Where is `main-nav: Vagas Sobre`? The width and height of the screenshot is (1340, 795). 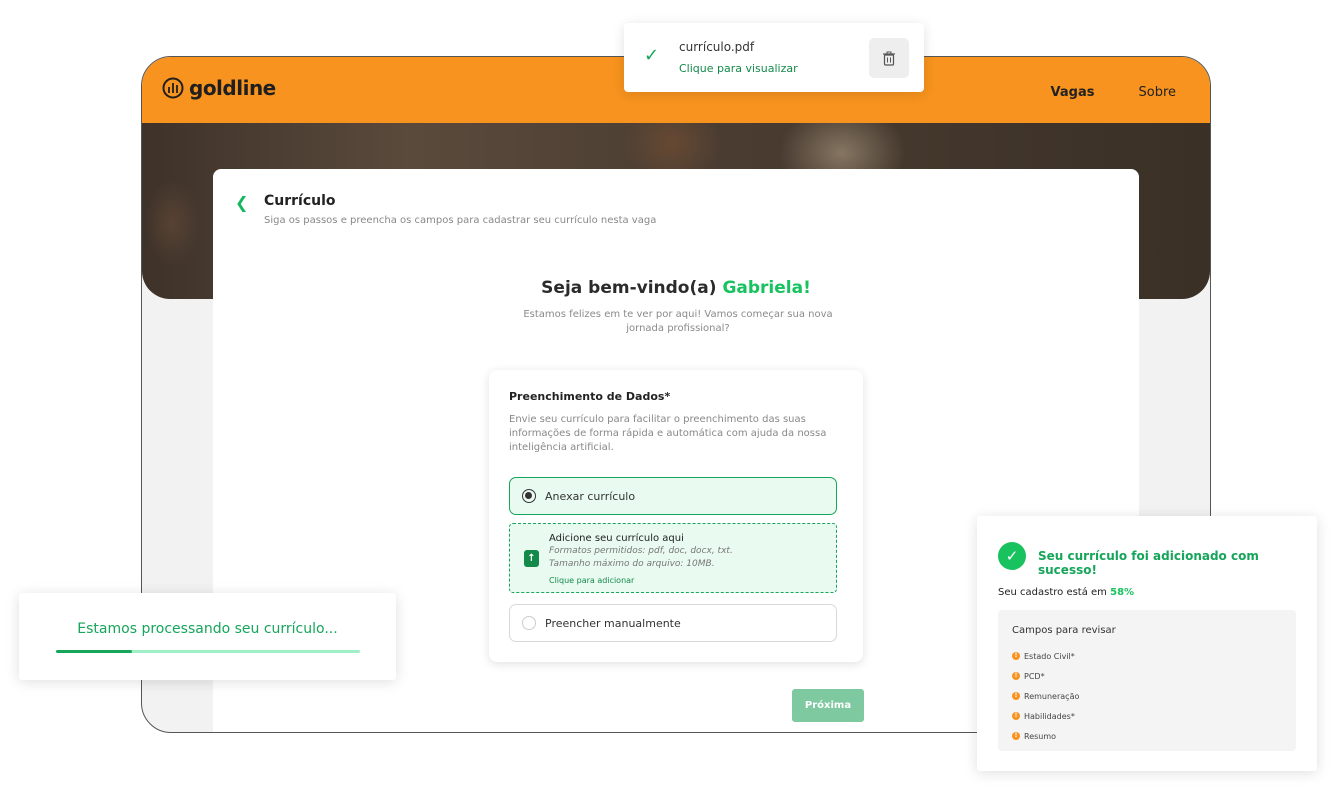
main-nav: Vagas Sobre is located at coordinates (1113, 92).